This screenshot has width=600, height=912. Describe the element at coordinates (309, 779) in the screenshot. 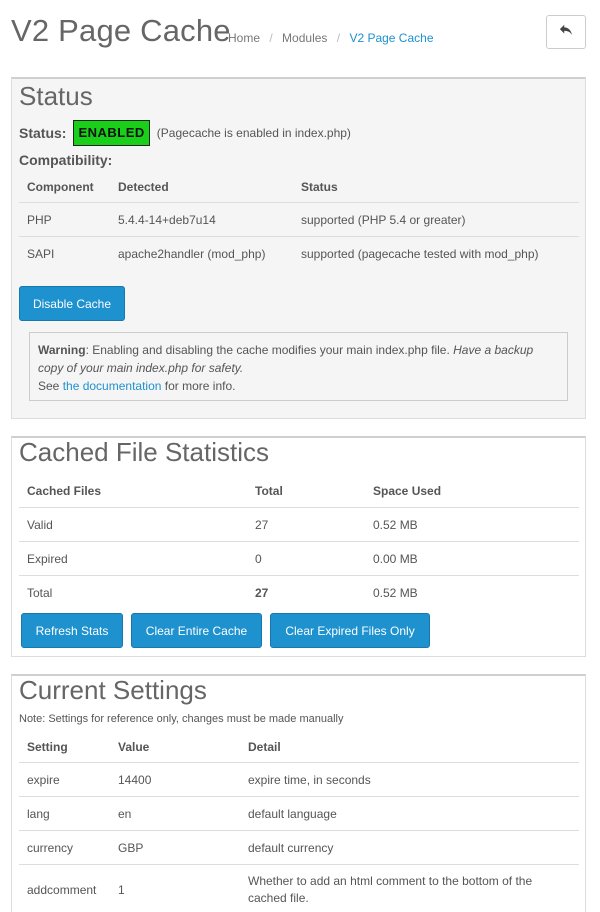

I see `table-cell: expire time, in seconds` at that location.